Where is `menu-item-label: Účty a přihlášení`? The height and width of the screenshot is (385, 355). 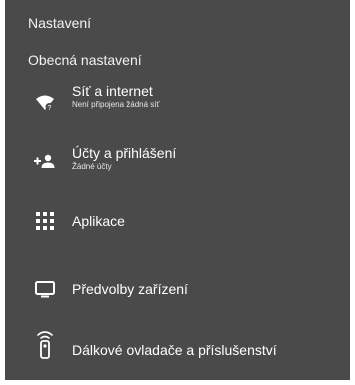
menu-item-label: Účty a přihlášení is located at coordinates (124, 153).